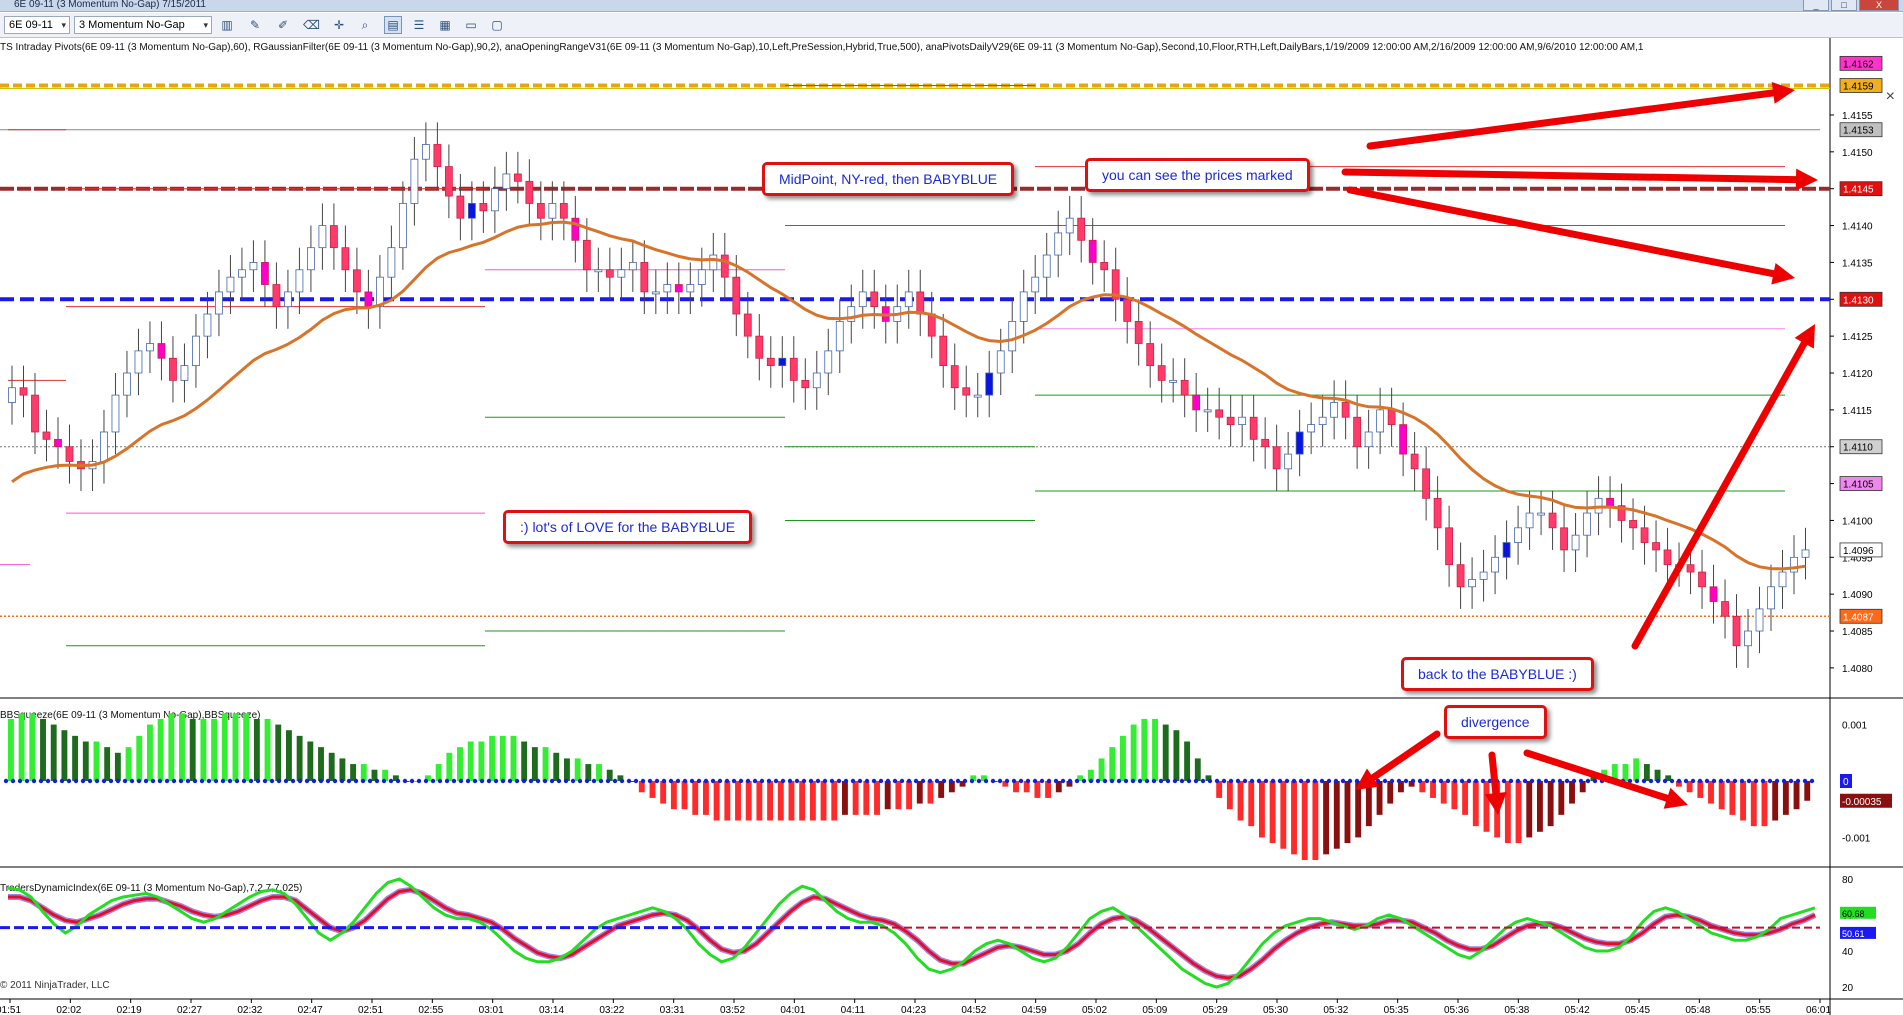 The height and width of the screenshot is (1015, 1903). I want to click on crosshair-icon: ✛, so click(339, 25).